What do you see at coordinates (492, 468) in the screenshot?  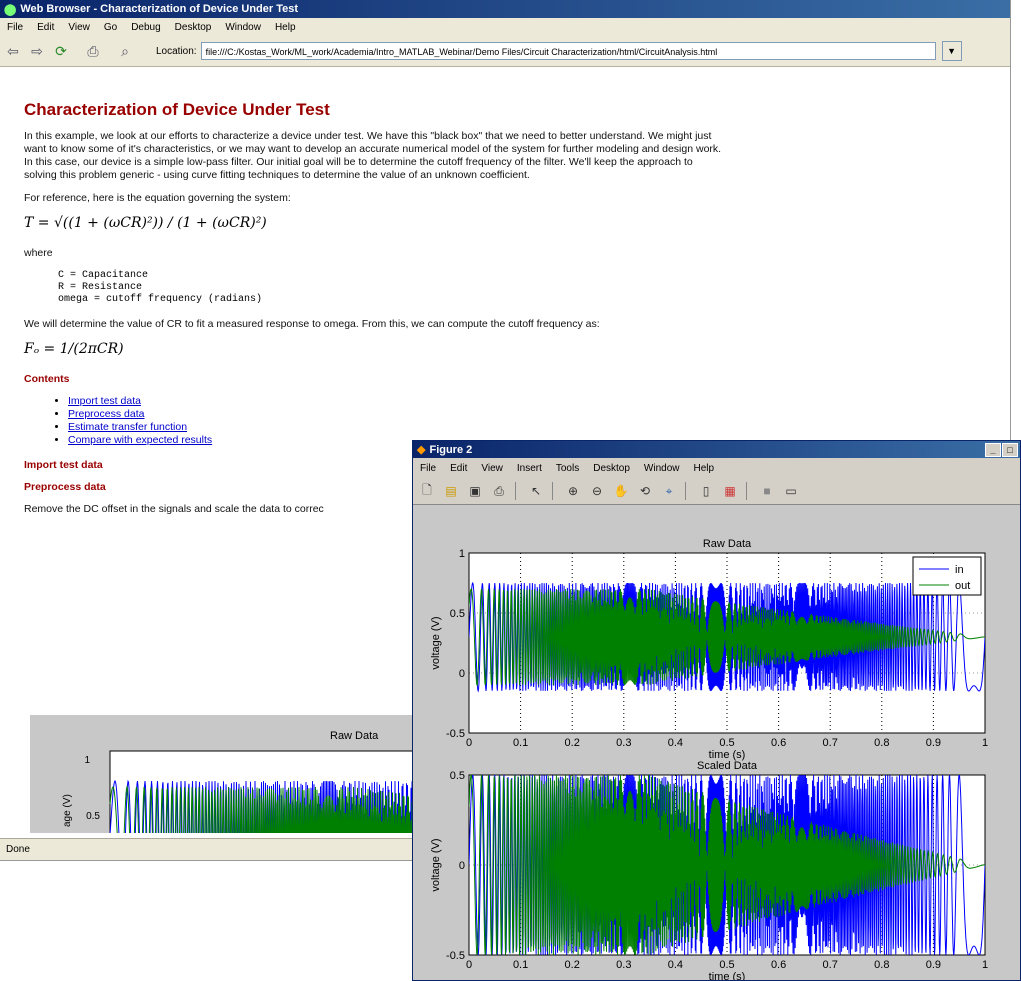 I see `fig-menu-view: View` at bounding box center [492, 468].